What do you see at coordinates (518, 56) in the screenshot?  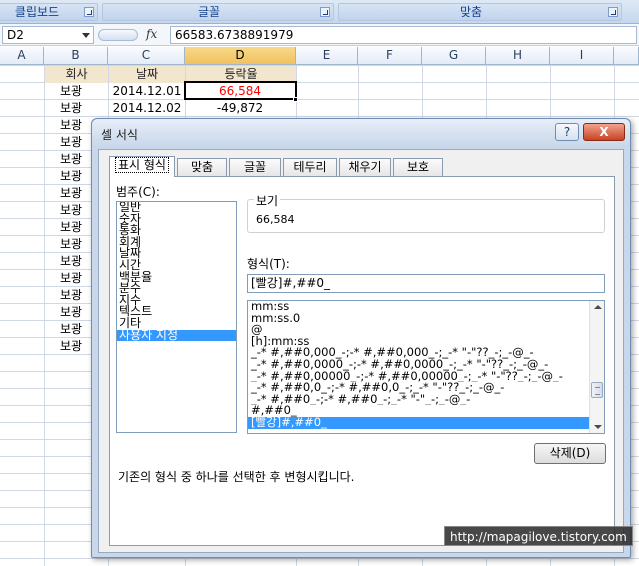 I see `column-header-h: H` at bounding box center [518, 56].